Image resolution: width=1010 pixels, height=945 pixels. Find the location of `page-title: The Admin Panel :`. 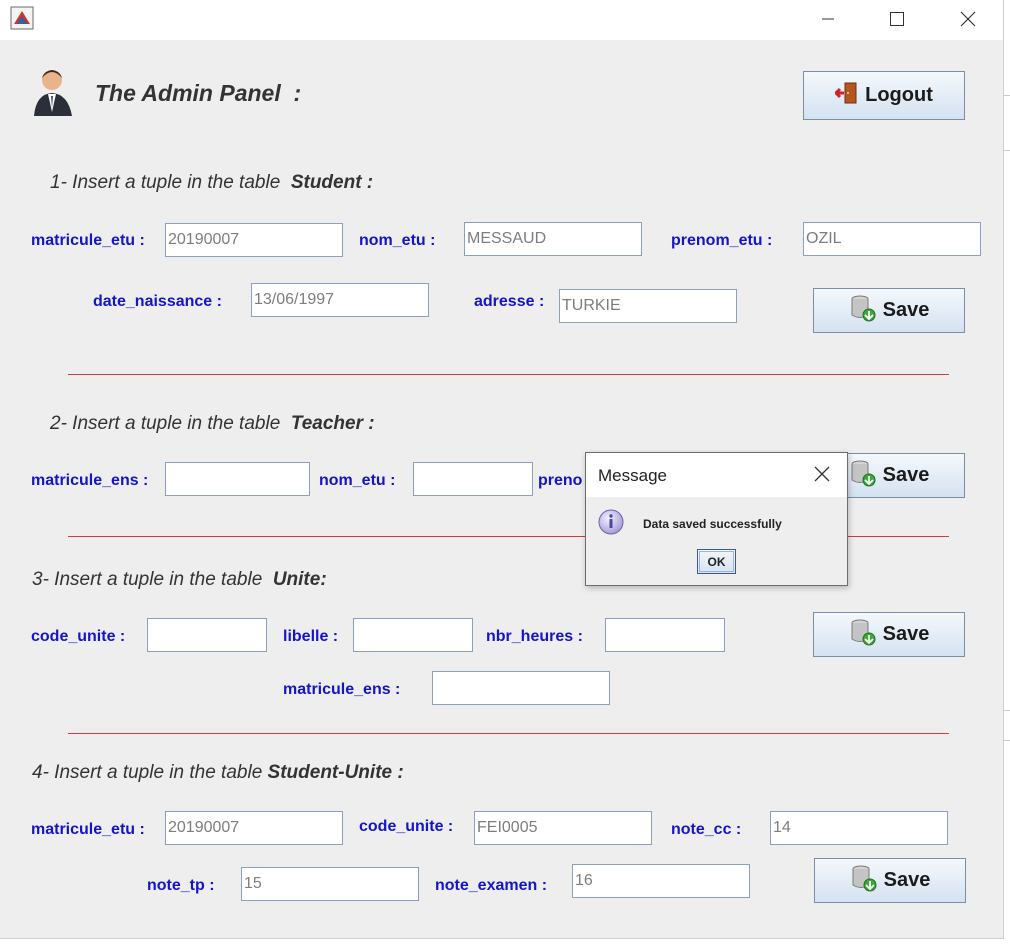

page-title: The Admin Panel : is located at coordinates (198, 93).